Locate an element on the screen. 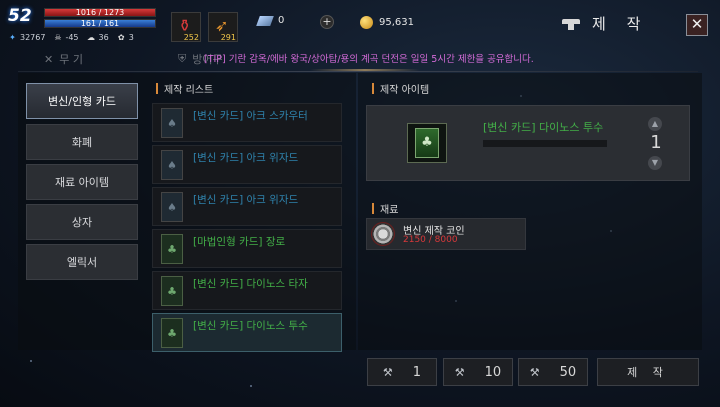  stat-buff: ✿ 3 is located at coordinates (125, 37).